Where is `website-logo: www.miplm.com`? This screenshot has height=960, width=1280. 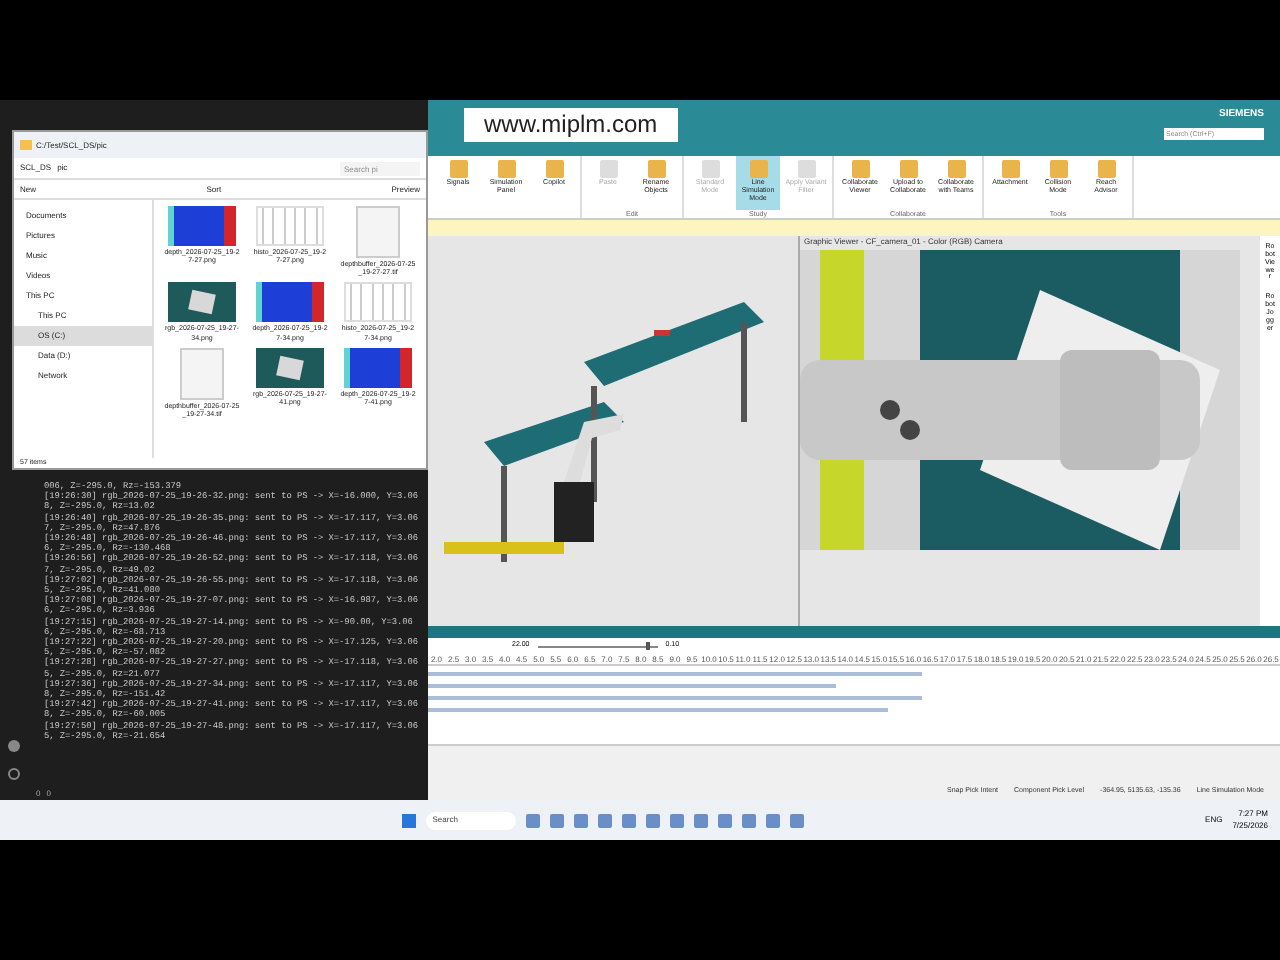 website-logo: www.miplm.com is located at coordinates (571, 125).